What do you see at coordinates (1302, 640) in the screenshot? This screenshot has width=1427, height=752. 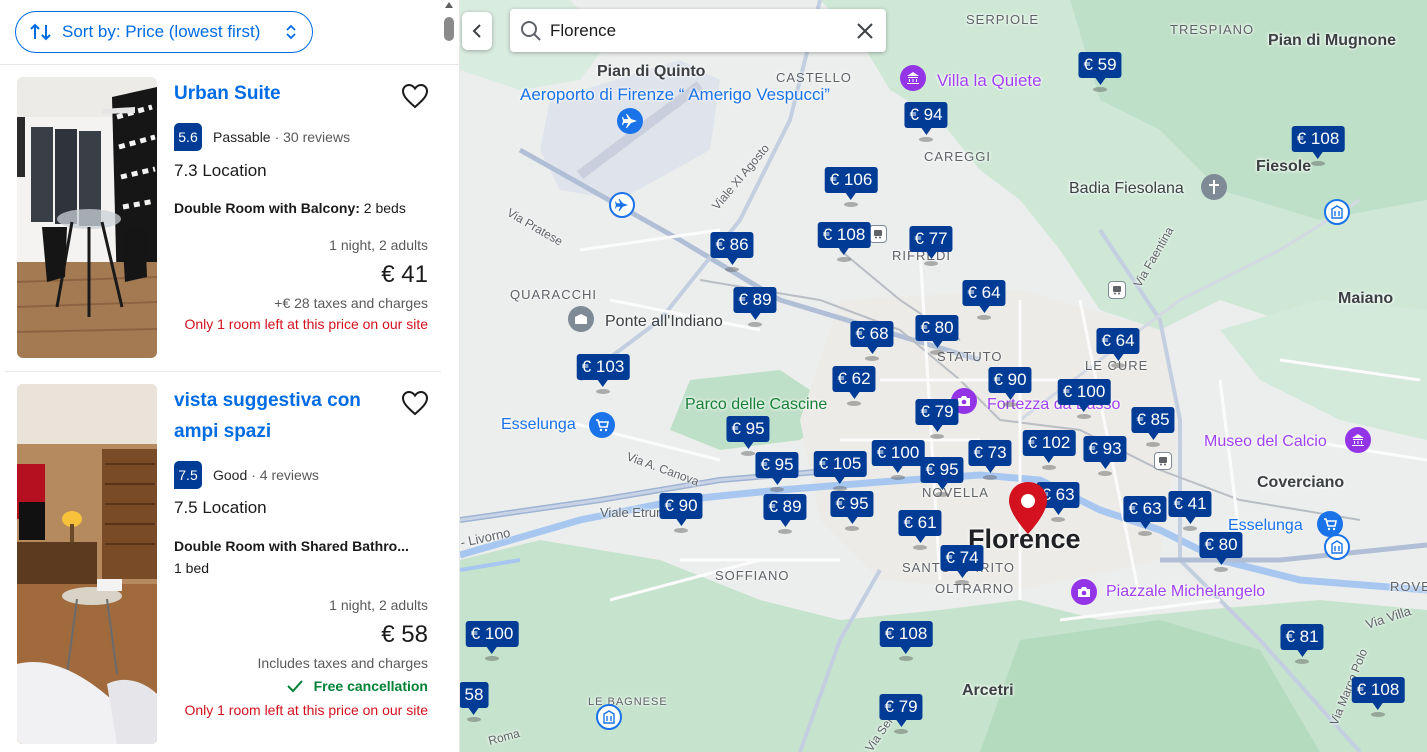 I see `price-pin: € 81` at bounding box center [1302, 640].